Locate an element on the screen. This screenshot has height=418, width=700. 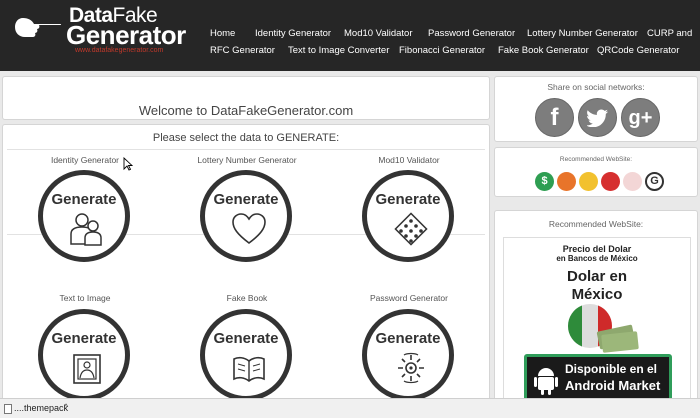
ad-headline: Precio del Dolar is located at coordinates (597, 249).